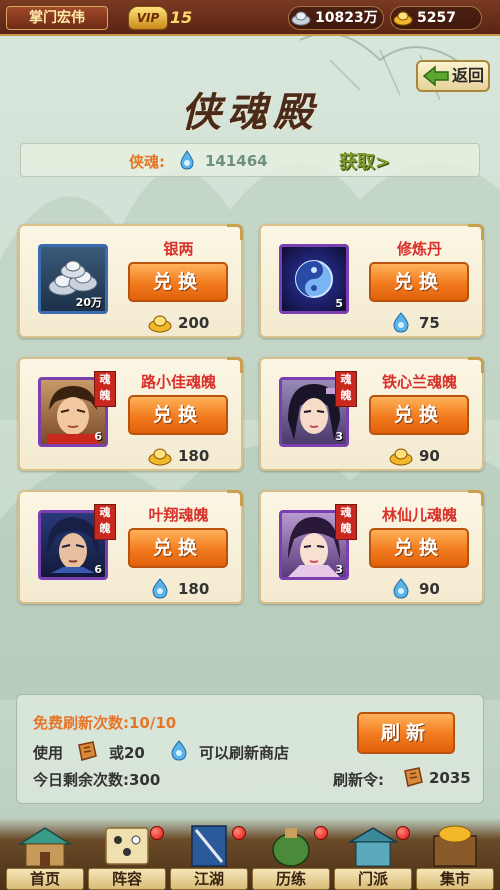 The height and width of the screenshot is (890, 500). Describe the element at coordinates (105, 723) in the screenshot. I see `free-refresh-count: 免费刷新次数:10/10` at that location.